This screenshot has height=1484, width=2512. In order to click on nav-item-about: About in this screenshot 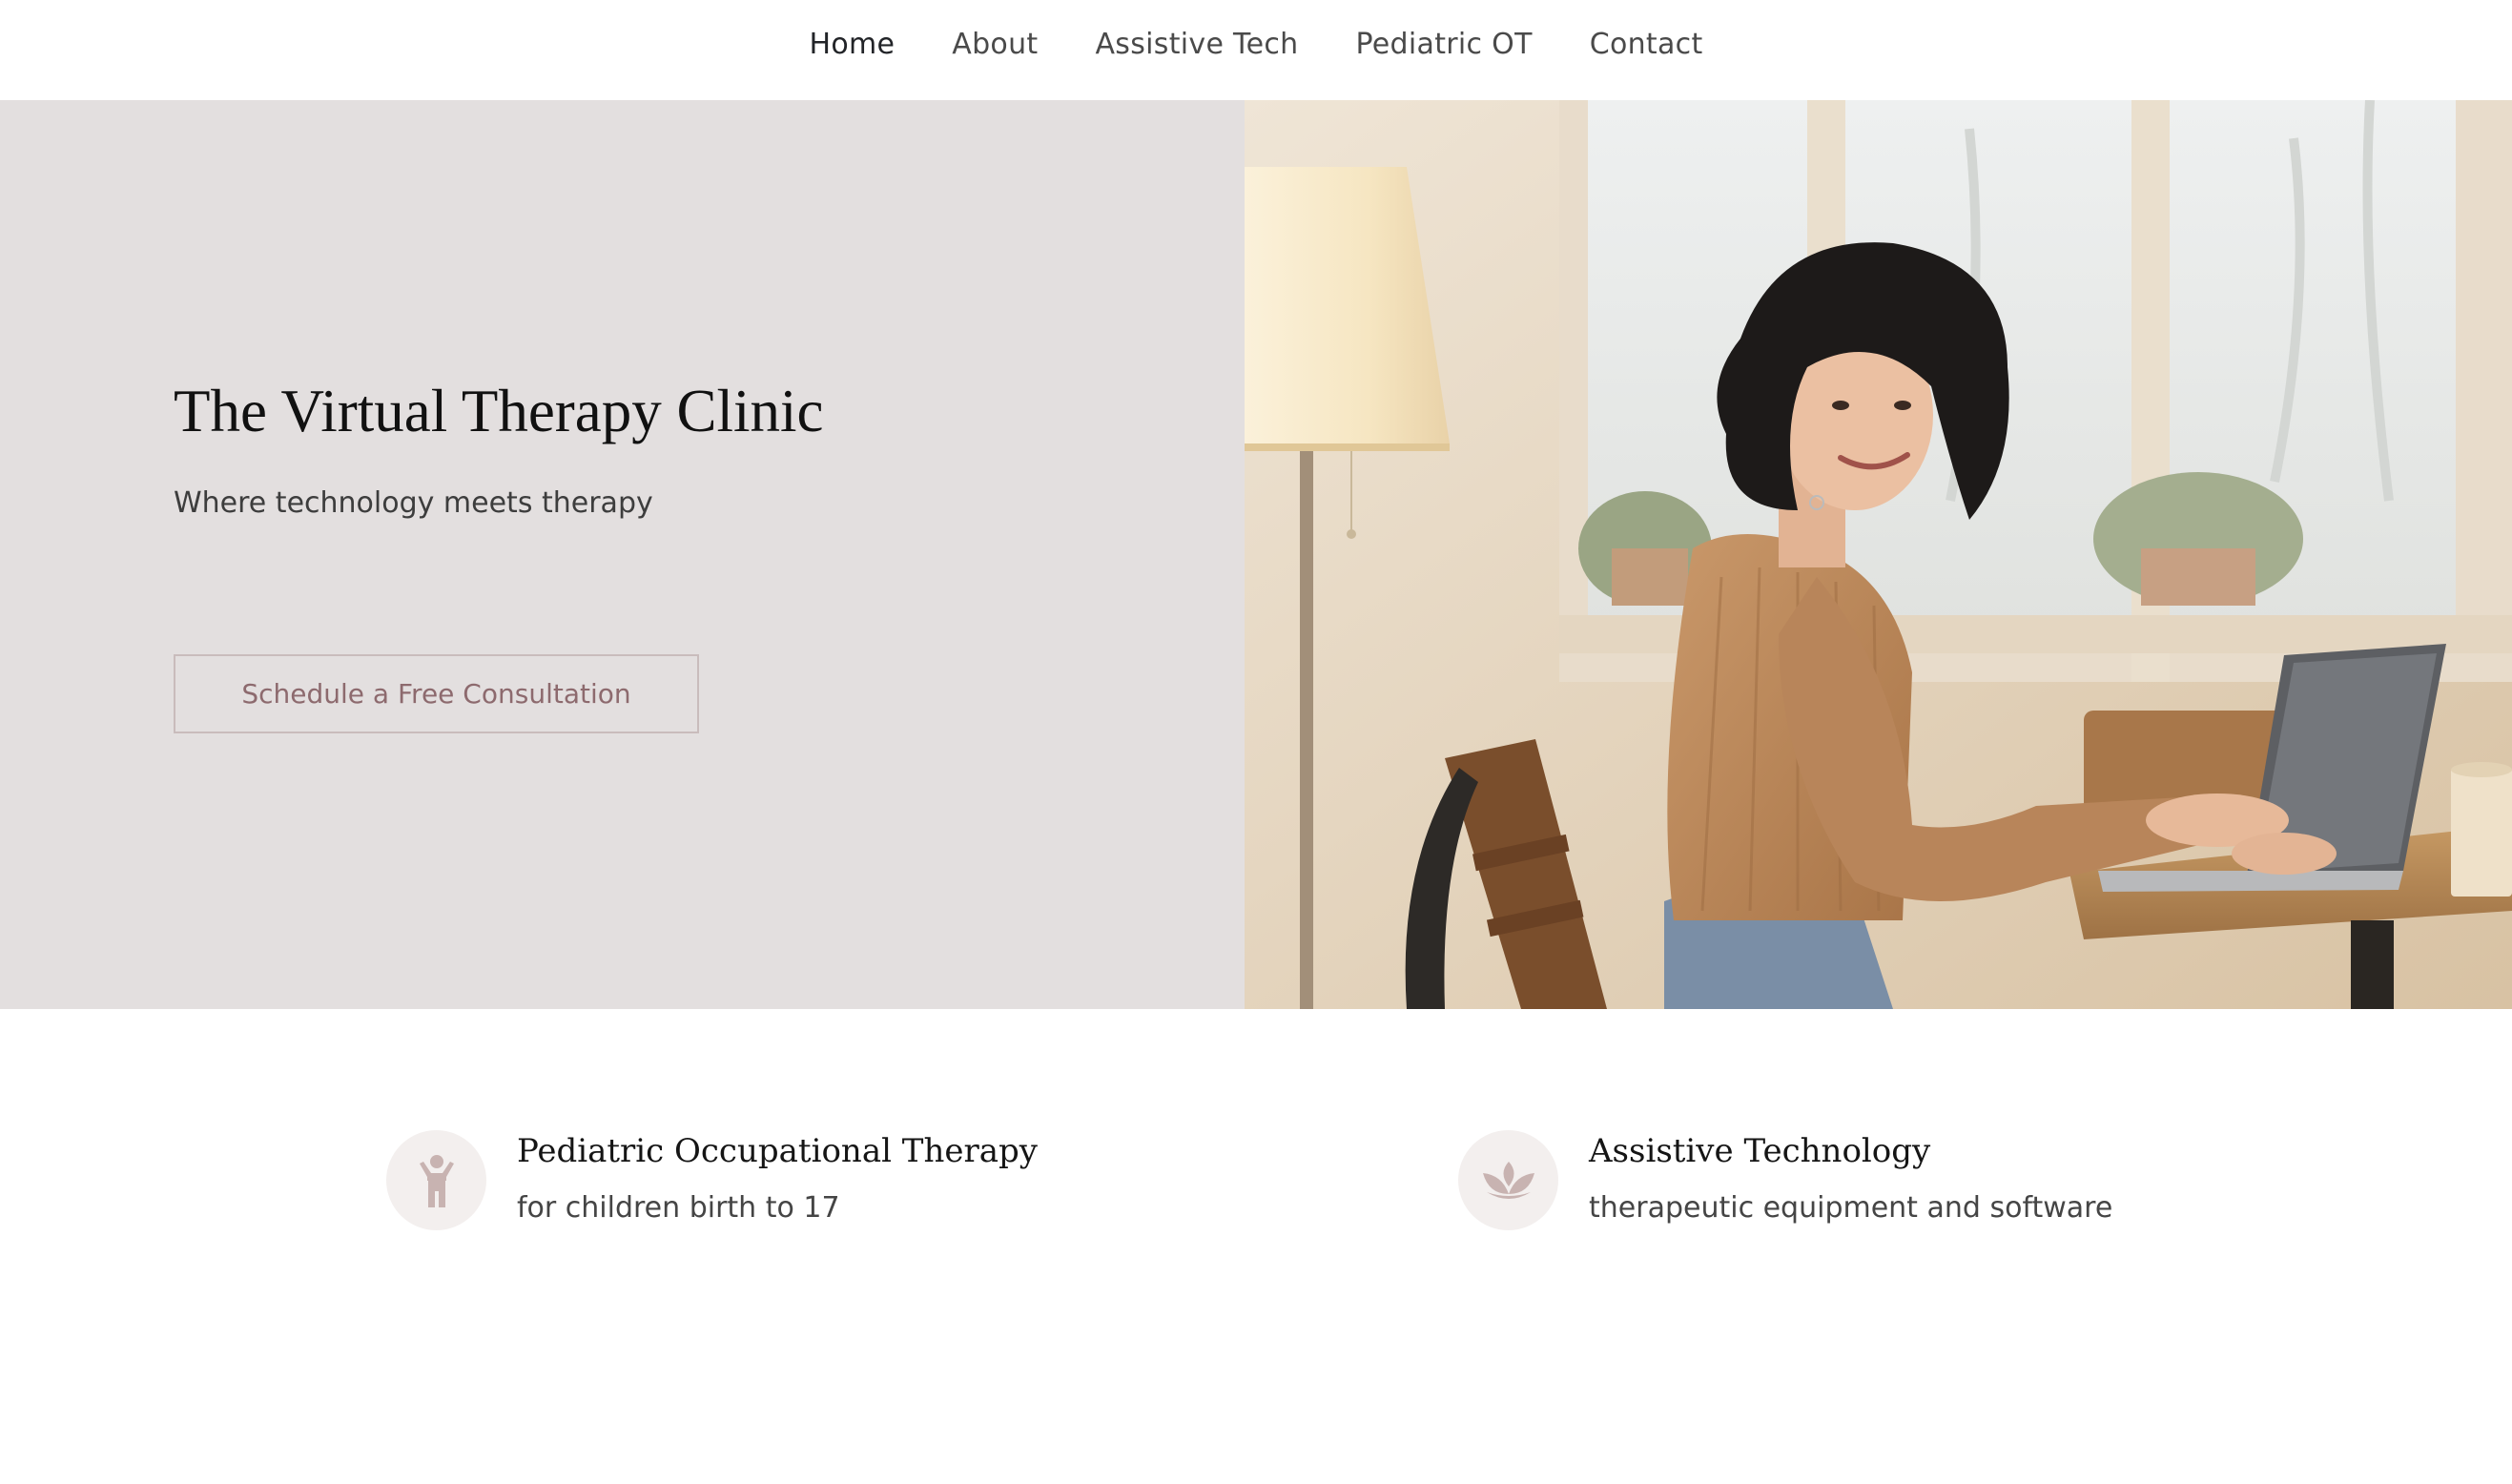, I will do `click(995, 44)`.